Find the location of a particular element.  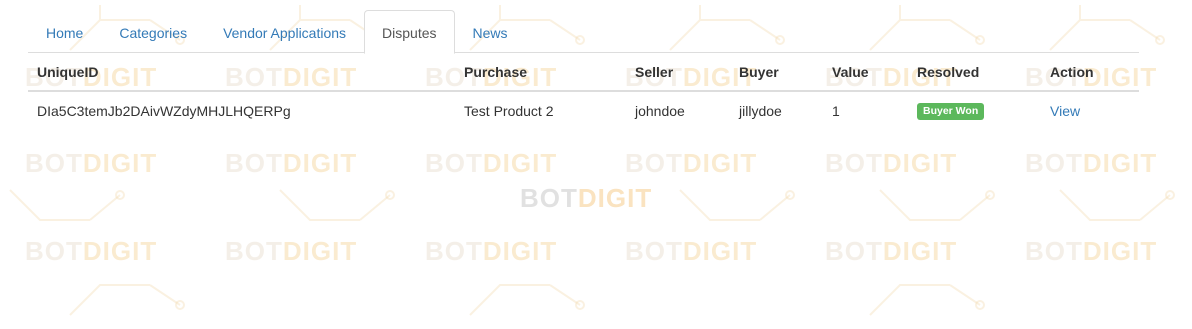

tab-news-link: News is located at coordinates (490, 32).